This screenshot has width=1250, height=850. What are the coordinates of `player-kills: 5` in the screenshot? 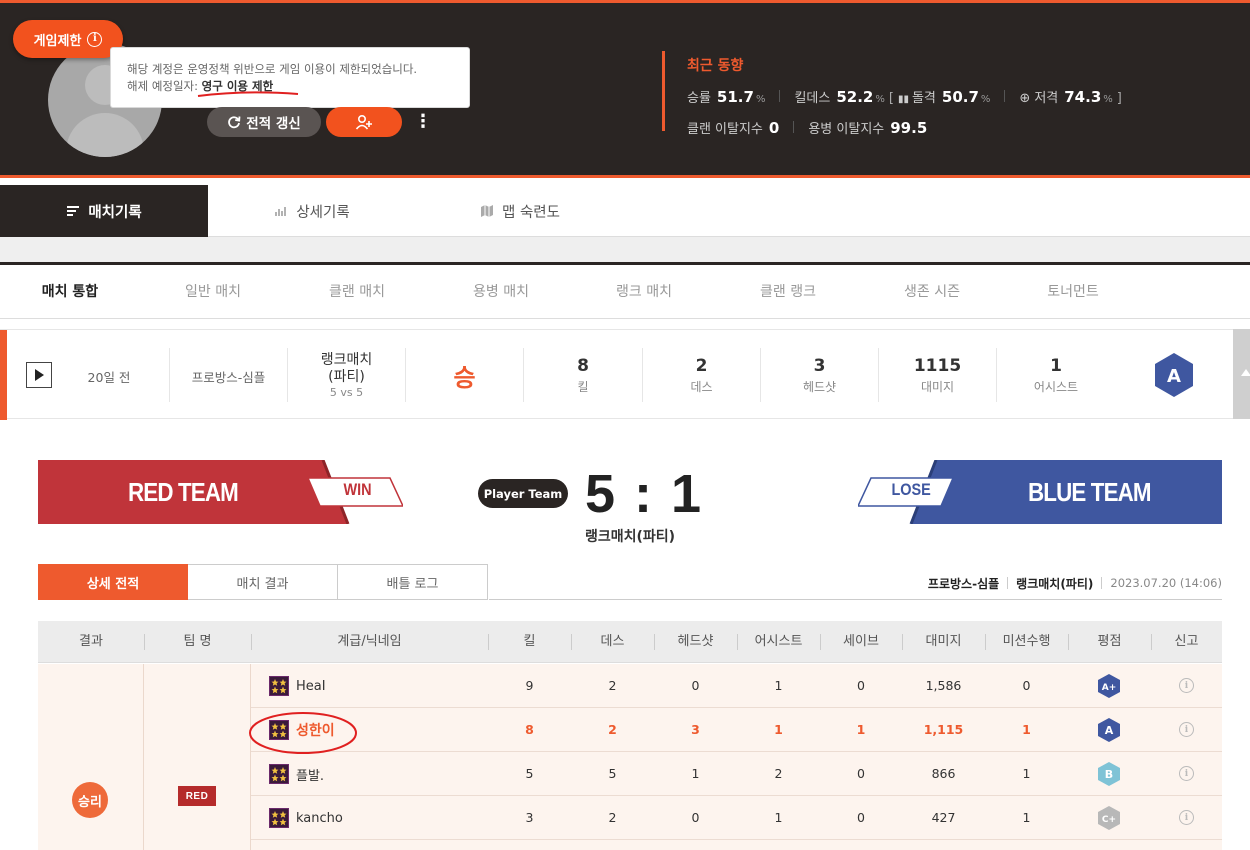 It's located at (529, 773).